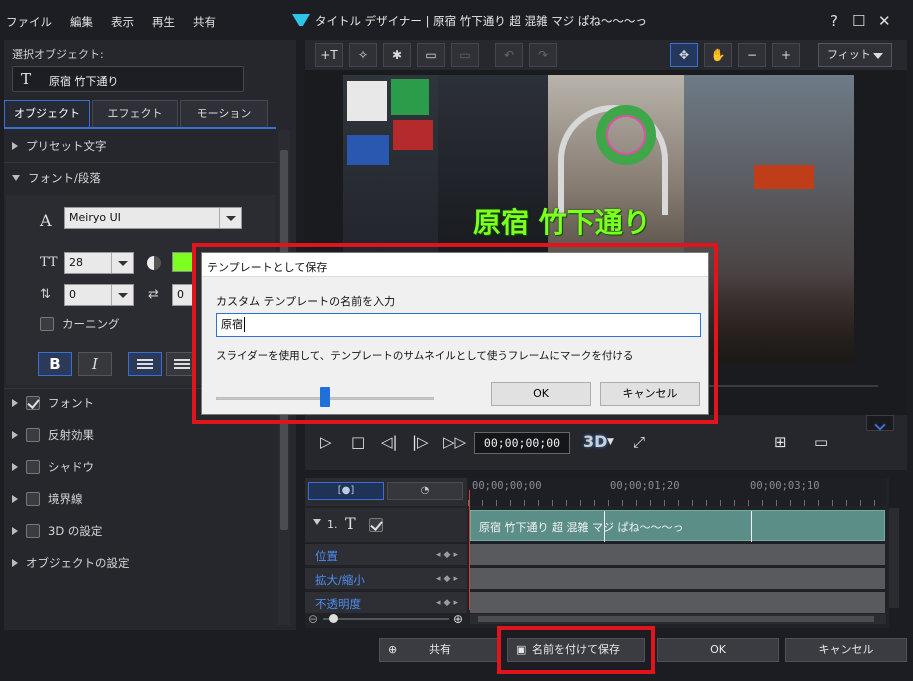 The width and height of the screenshot is (913, 681). Describe the element at coordinates (163, 22) in the screenshot. I see `menu-play: 再生` at that location.